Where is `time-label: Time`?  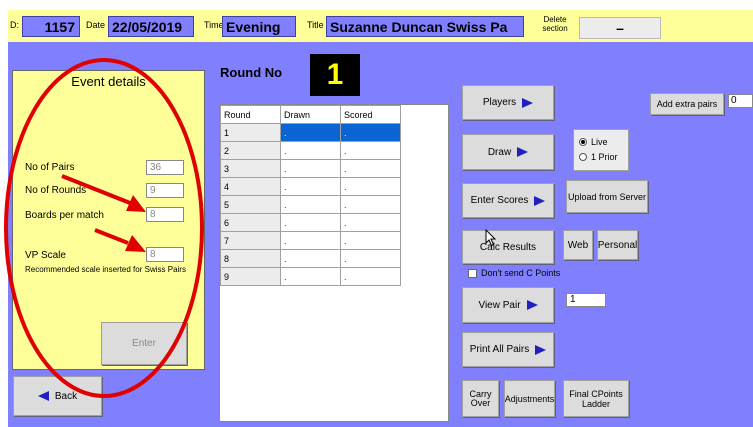
time-label: Time is located at coordinates (214, 25).